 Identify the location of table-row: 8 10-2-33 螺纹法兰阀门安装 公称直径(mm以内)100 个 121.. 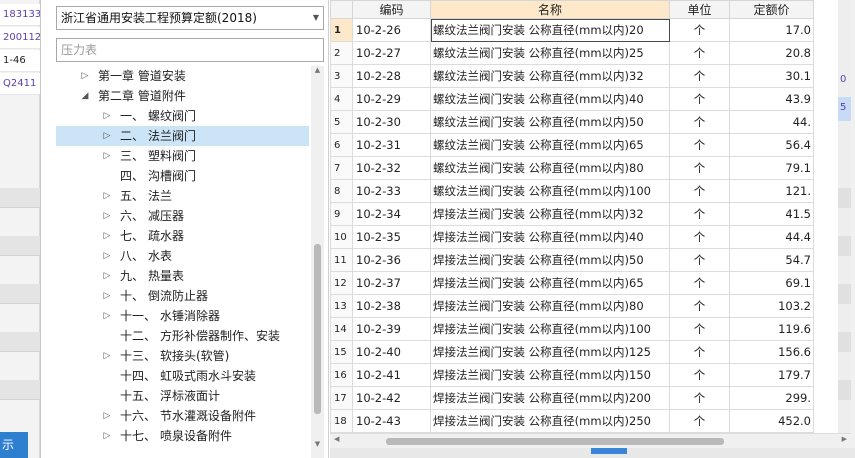
(572, 191).